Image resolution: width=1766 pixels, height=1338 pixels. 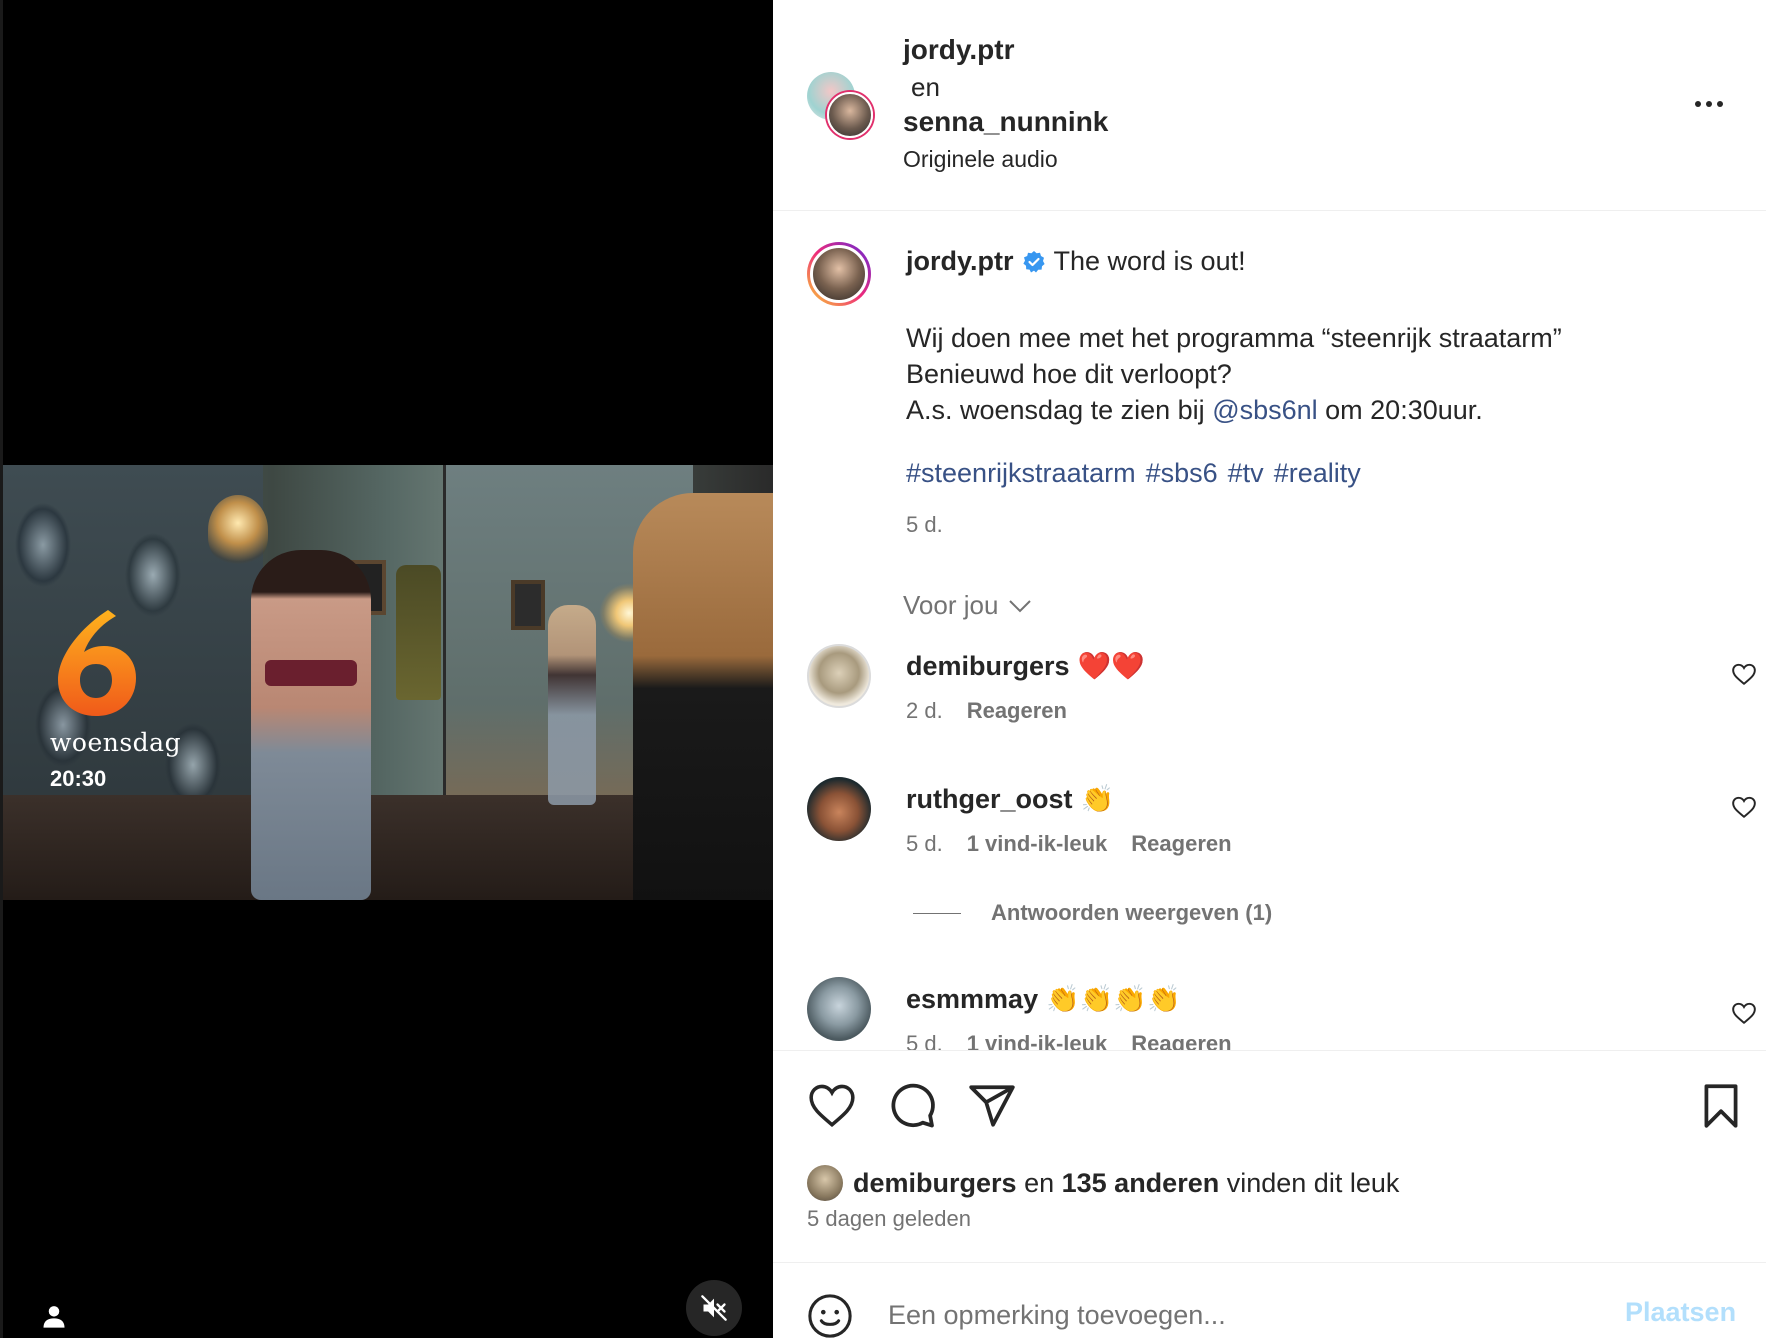 I want to click on save-bookmark-icon, so click(x=1721, y=1106).